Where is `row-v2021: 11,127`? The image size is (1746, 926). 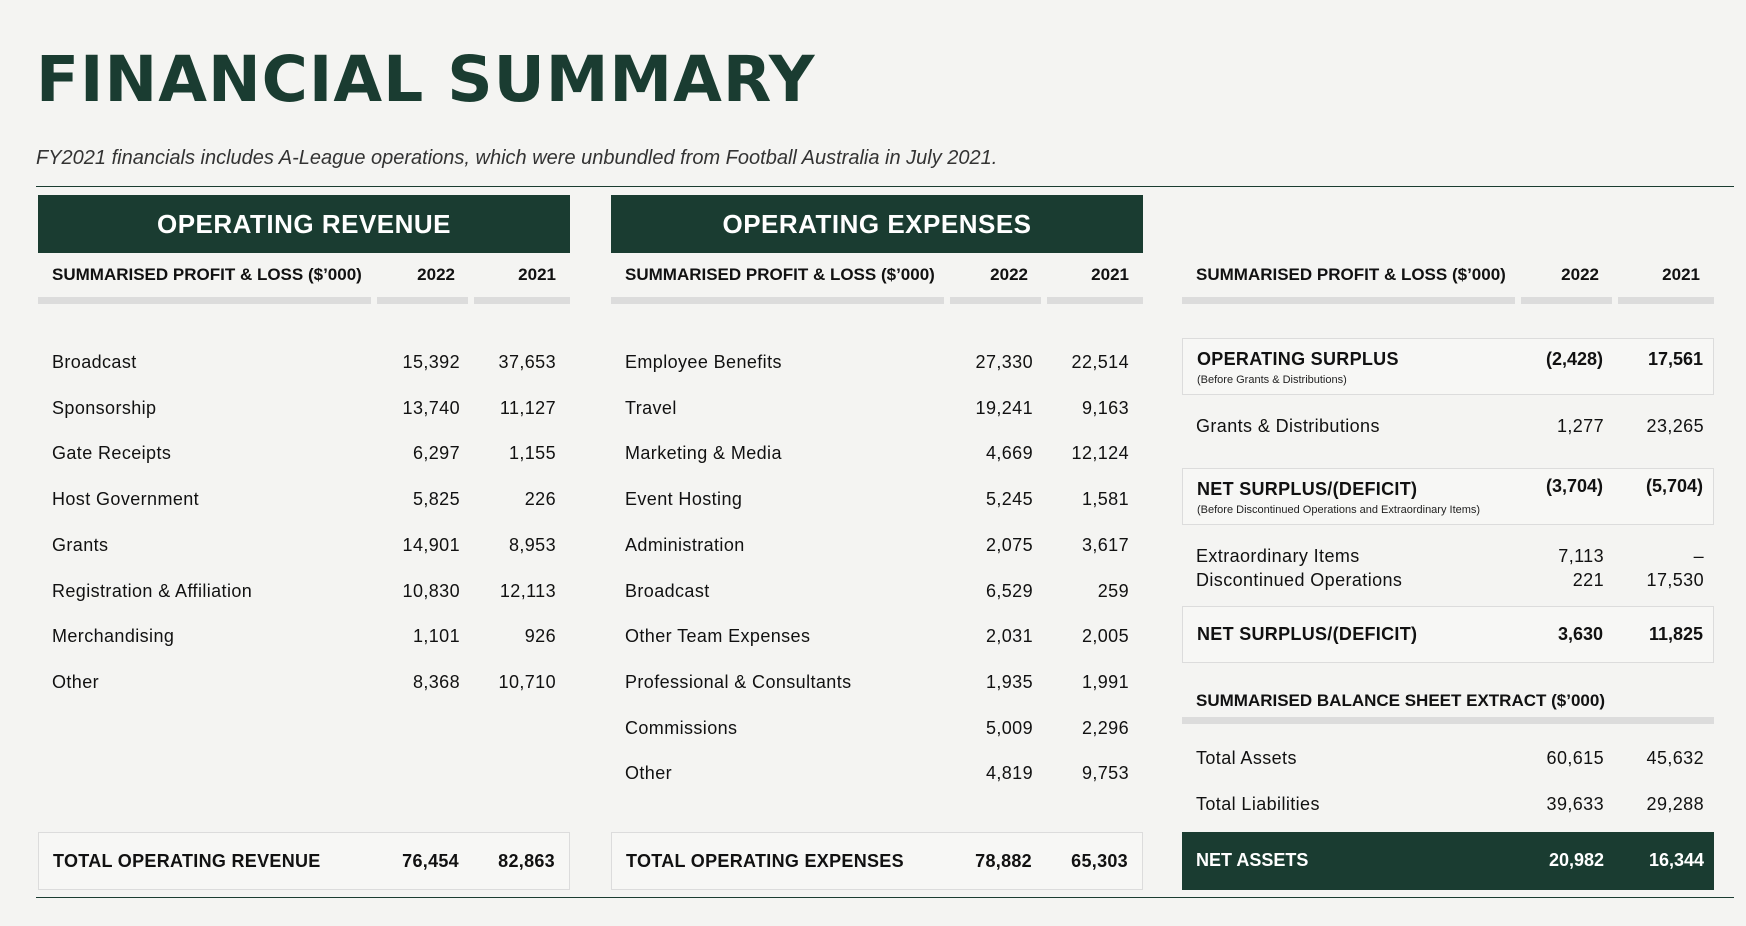
row-v2021: 11,127 is located at coordinates (527, 407).